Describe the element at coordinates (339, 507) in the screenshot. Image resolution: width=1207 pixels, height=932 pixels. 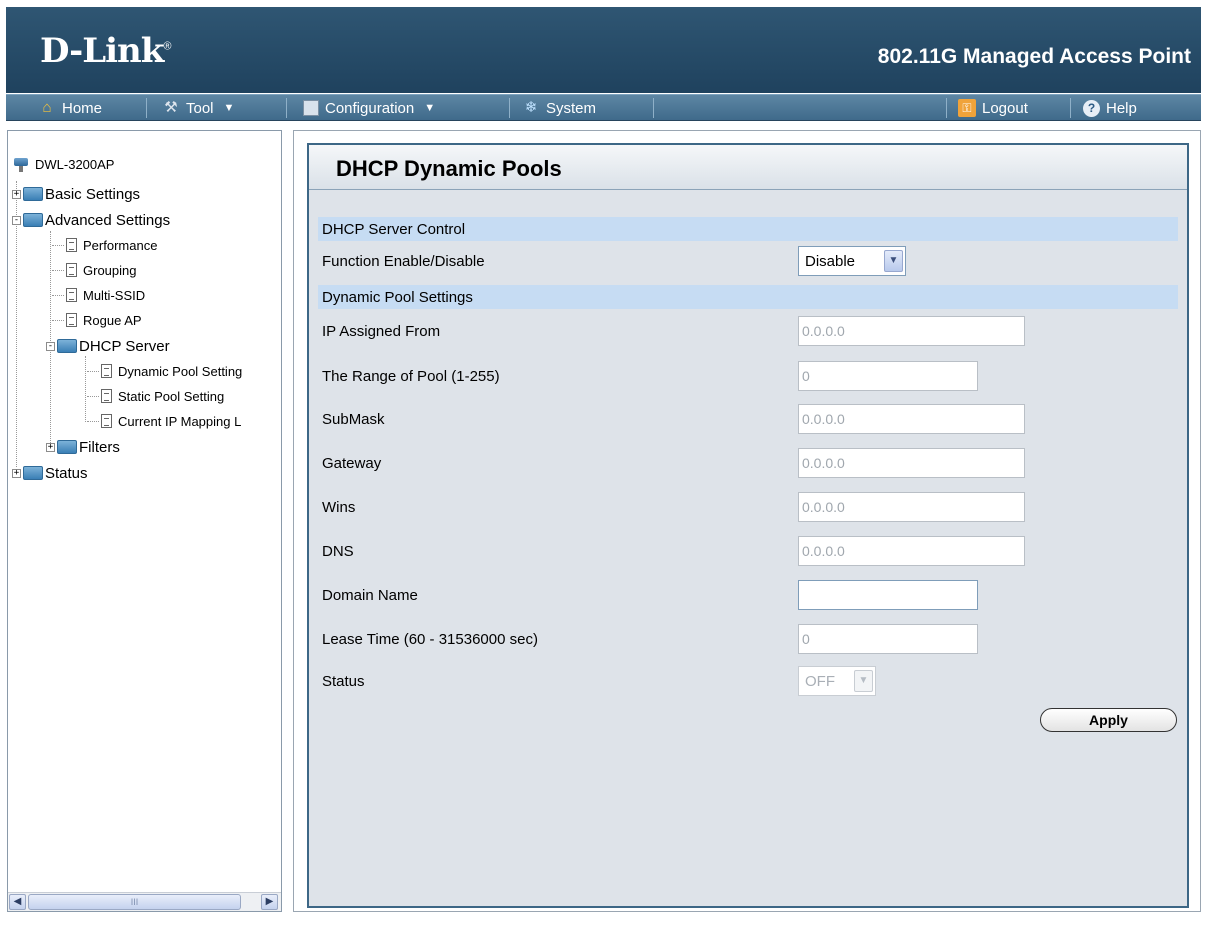
I see `wins-label: Wins` at that location.